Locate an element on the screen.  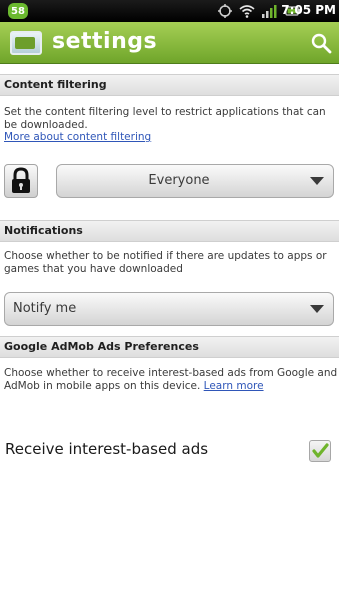
interest-ads-checkbox is located at coordinates (320, 451).